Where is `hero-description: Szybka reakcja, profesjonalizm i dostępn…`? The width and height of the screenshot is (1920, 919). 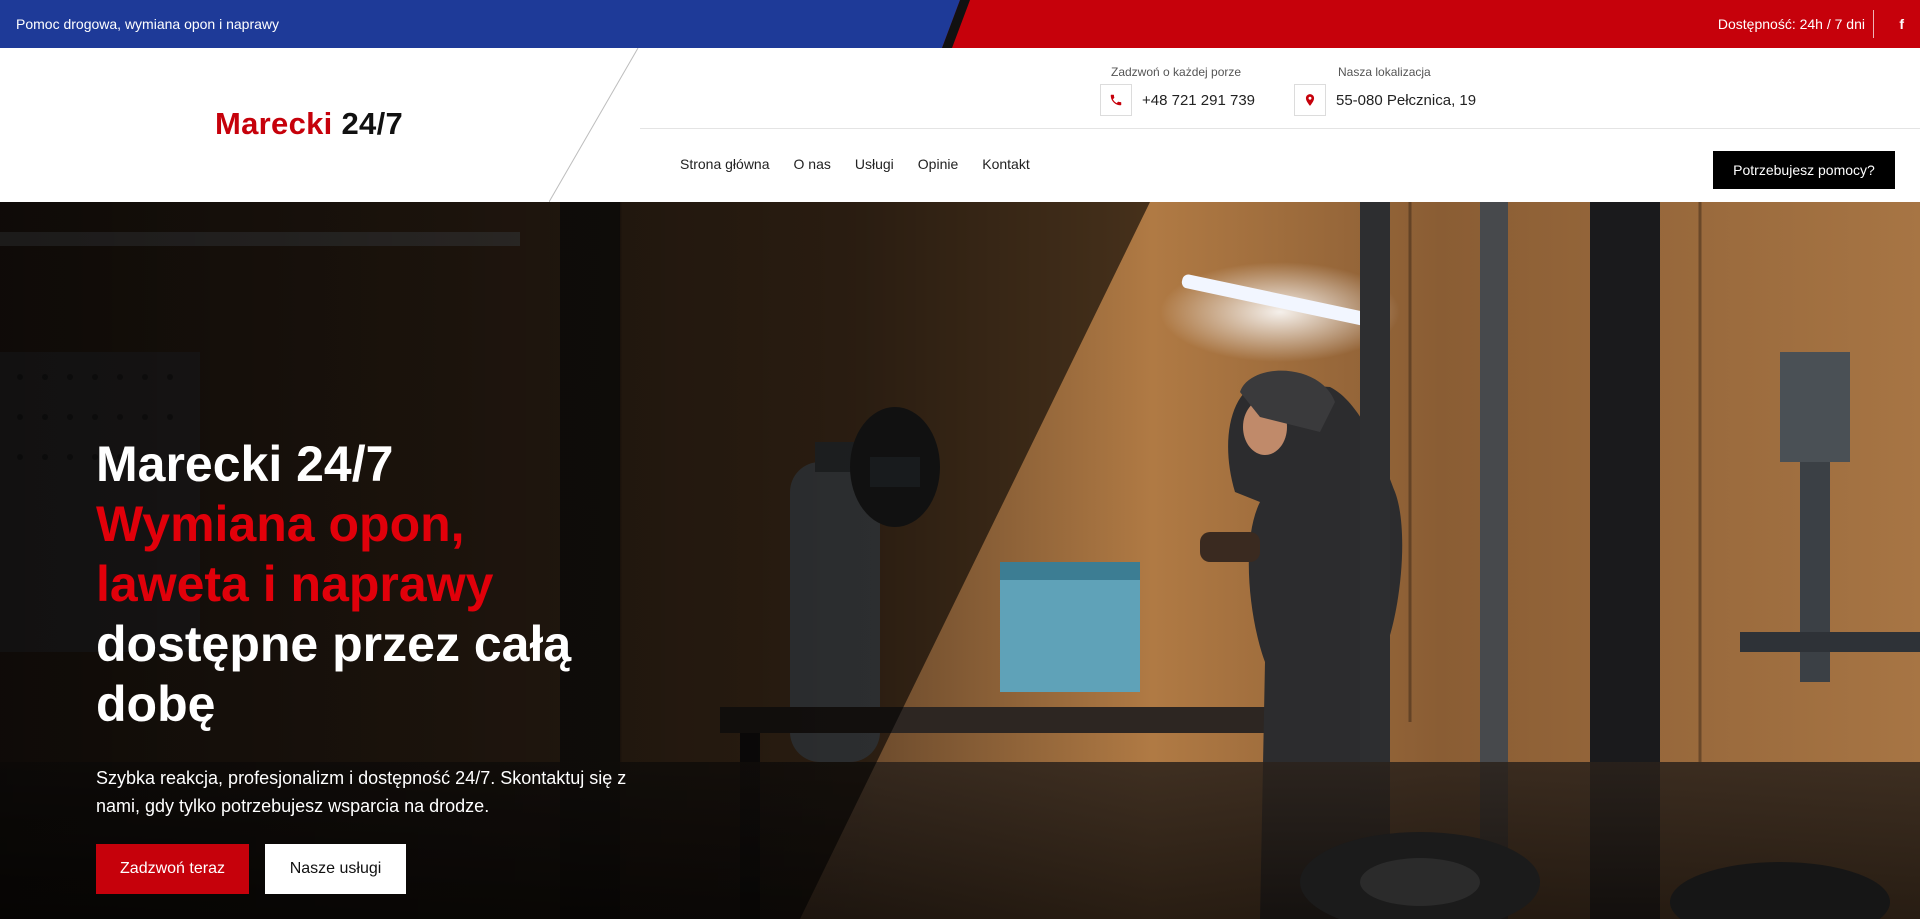 hero-description: Szybka reakcja, profesjonalizm i dostępn… is located at coordinates (361, 792).